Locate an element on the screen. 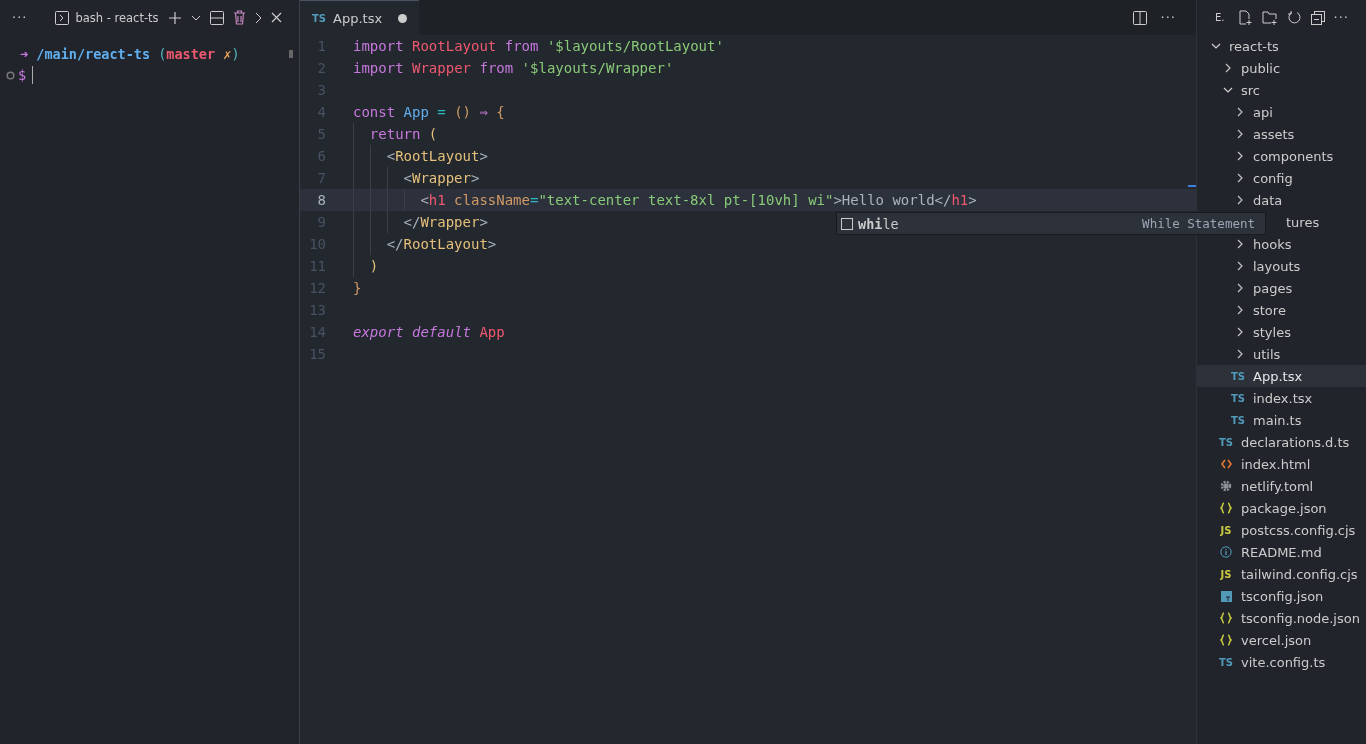  tree-item: react-ts is located at coordinates (1281, 46).